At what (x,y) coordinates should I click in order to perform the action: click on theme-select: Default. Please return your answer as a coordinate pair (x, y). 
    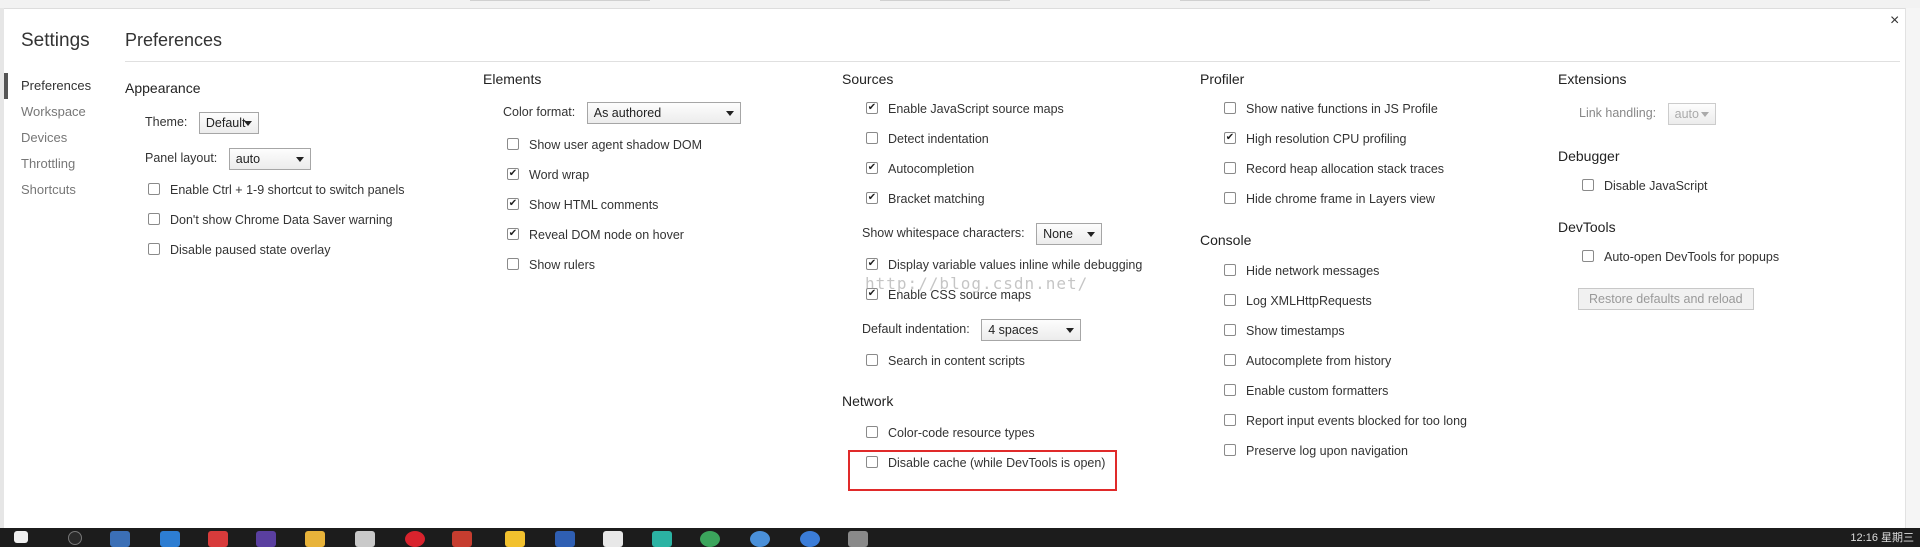
    Looking at the image, I should click on (228, 123).